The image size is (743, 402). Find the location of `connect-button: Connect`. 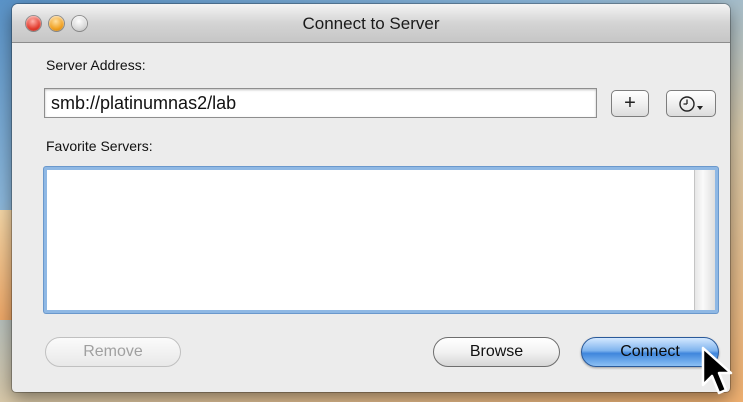

connect-button: Connect is located at coordinates (650, 352).